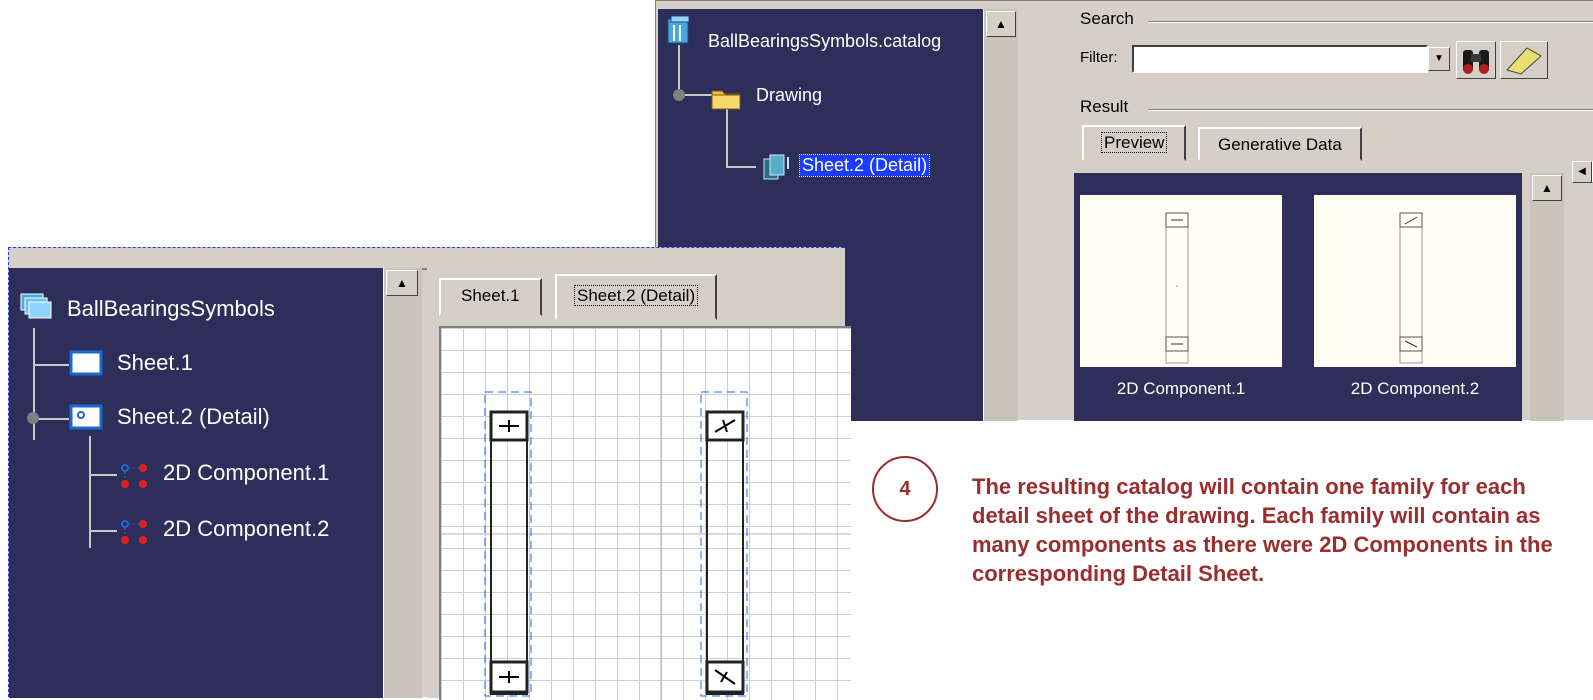 Image resolution: width=1593 pixels, height=700 pixels. What do you see at coordinates (1547, 297) in the screenshot?
I see `result-scrollbar: ▲` at bounding box center [1547, 297].